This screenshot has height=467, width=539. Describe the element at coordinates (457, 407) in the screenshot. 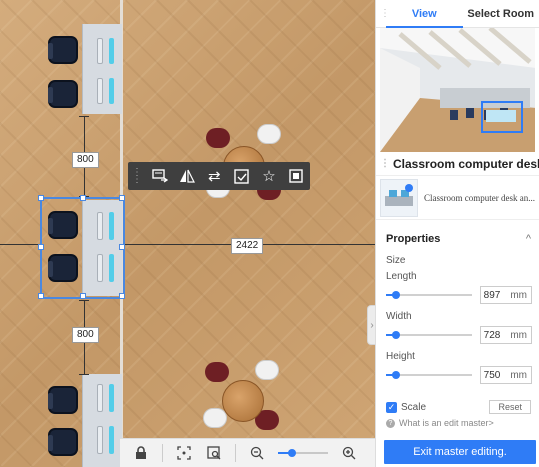

I see `scale-row: ✓ Scale Reset` at that location.